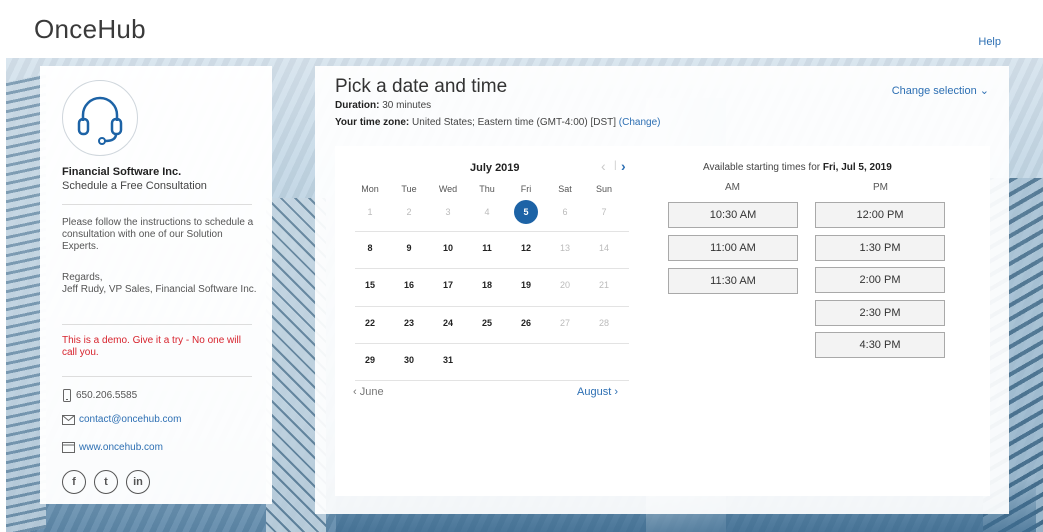  I want to click on calendar-day: 17, so click(448, 285).